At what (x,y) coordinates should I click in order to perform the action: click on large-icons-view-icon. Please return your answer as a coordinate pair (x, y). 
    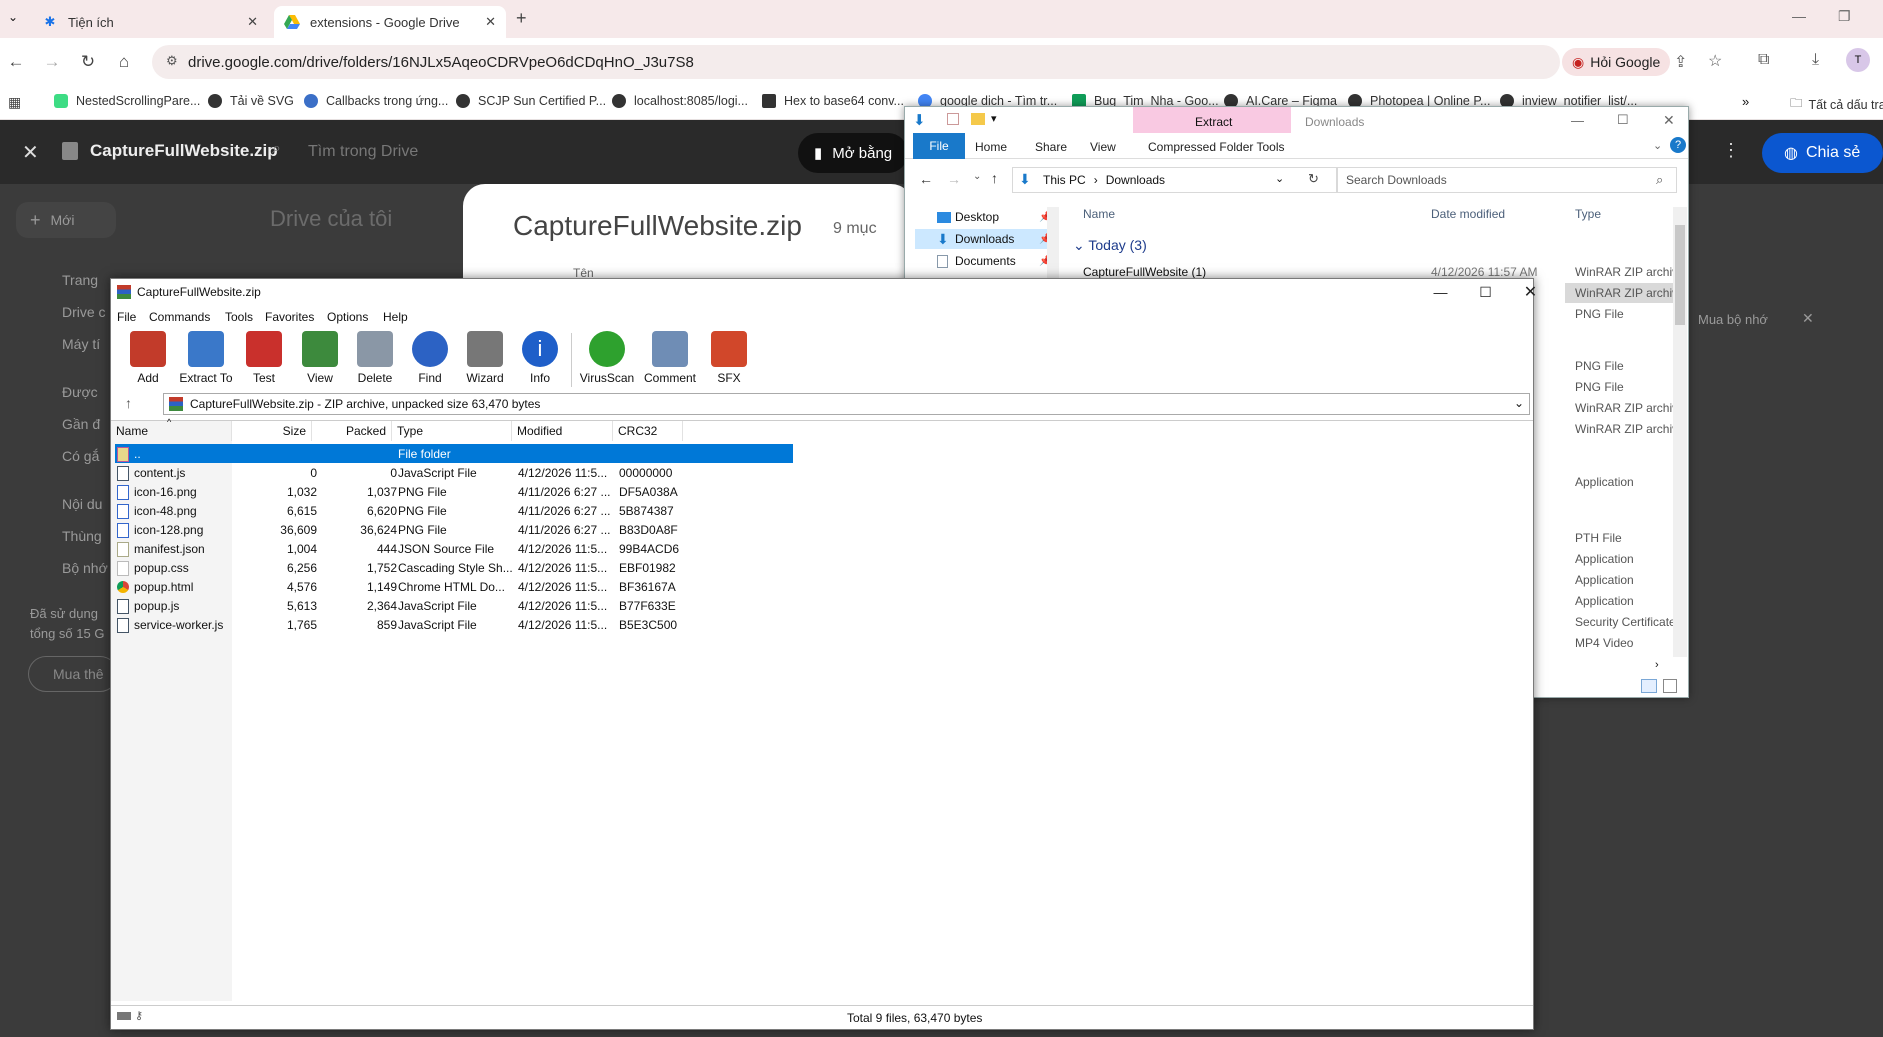
    Looking at the image, I should click on (1670, 686).